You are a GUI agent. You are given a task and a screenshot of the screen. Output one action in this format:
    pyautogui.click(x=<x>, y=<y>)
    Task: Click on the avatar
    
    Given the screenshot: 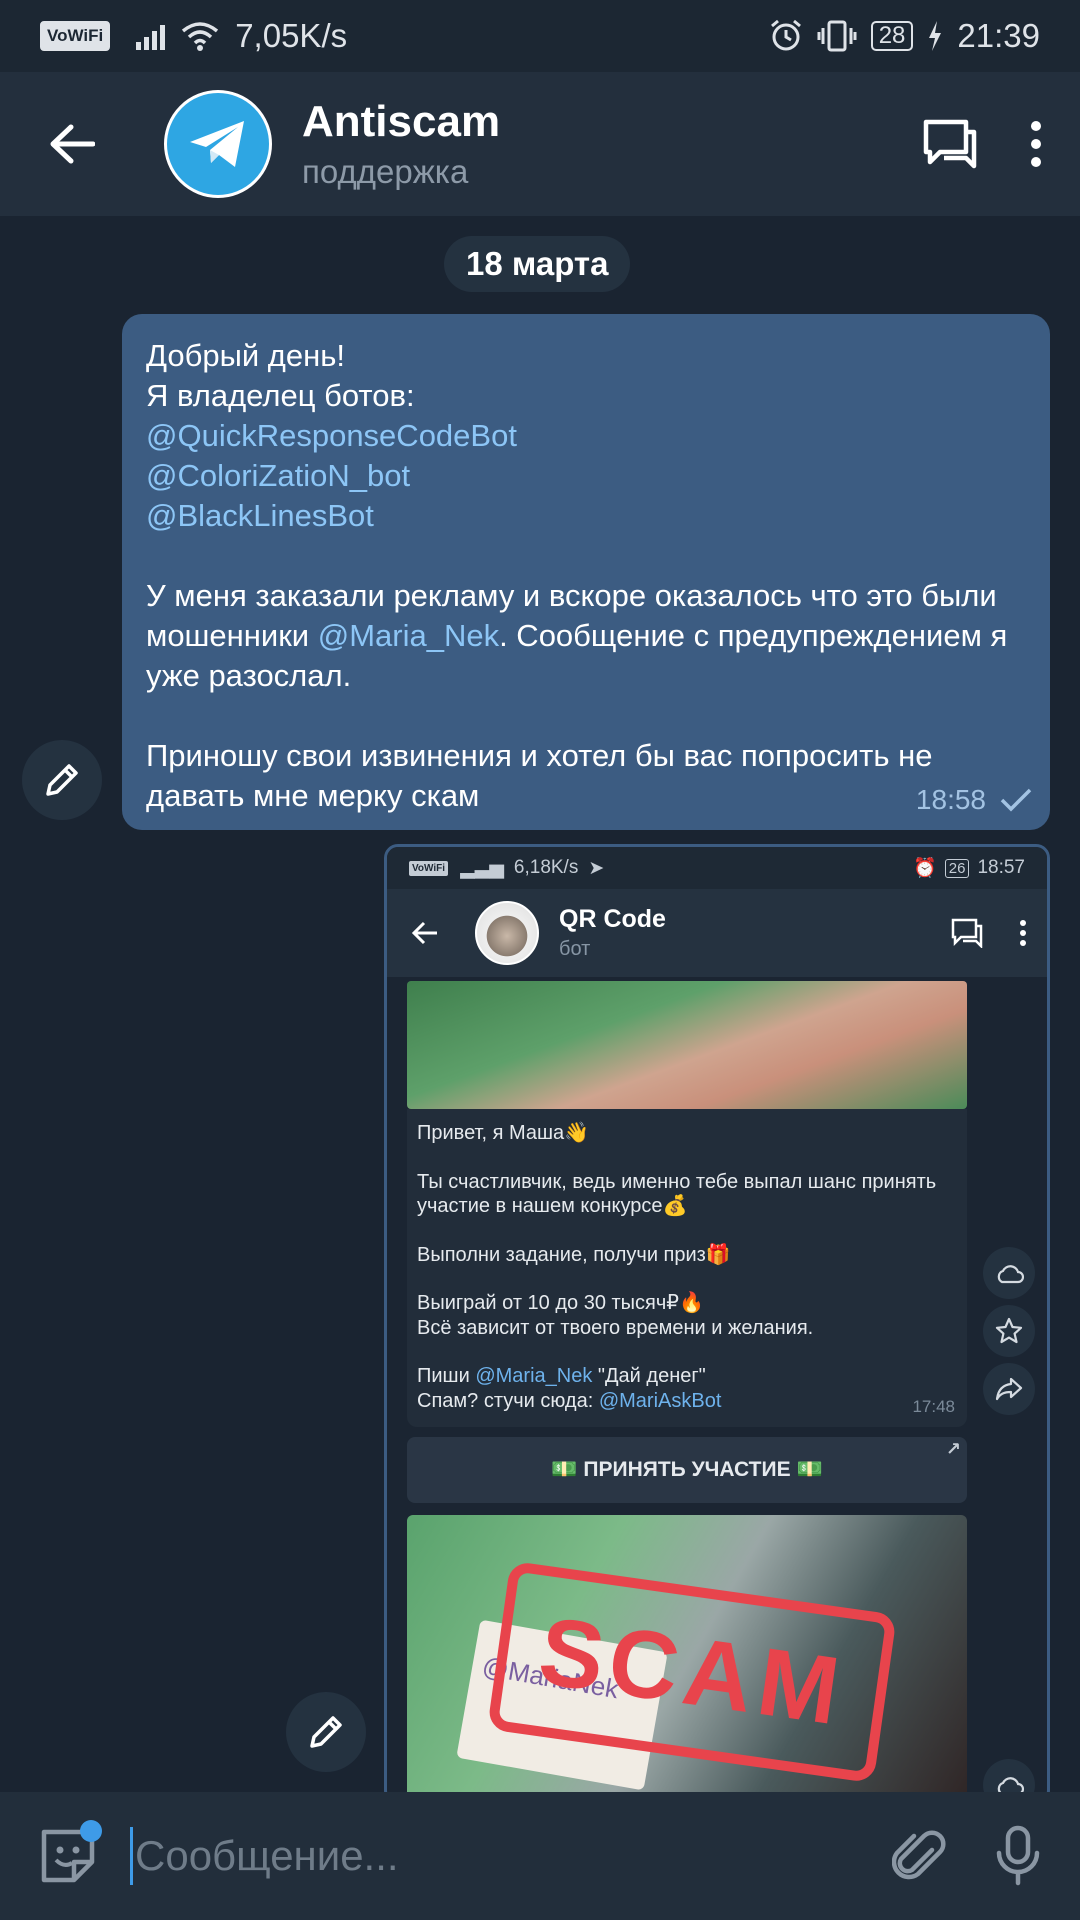 What is the action you would take?
    pyautogui.click(x=218, y=144)
    